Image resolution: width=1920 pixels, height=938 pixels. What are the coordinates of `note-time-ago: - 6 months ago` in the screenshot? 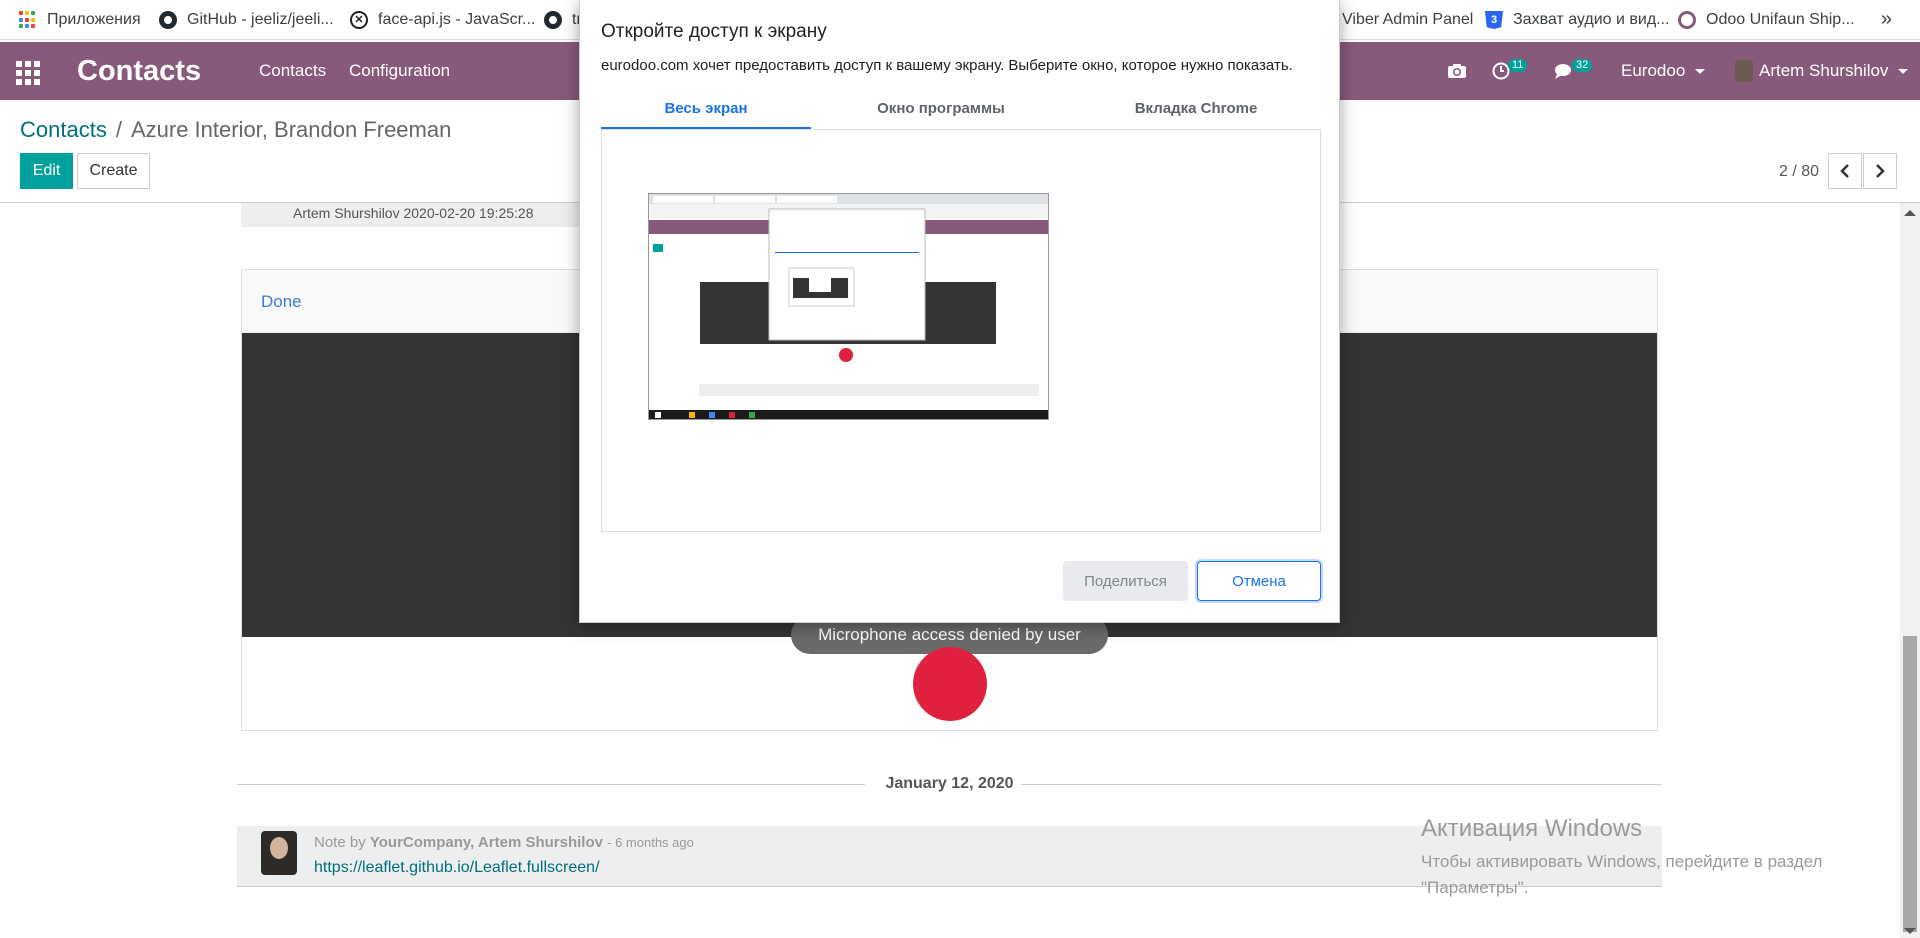 It's located at (650, 842).